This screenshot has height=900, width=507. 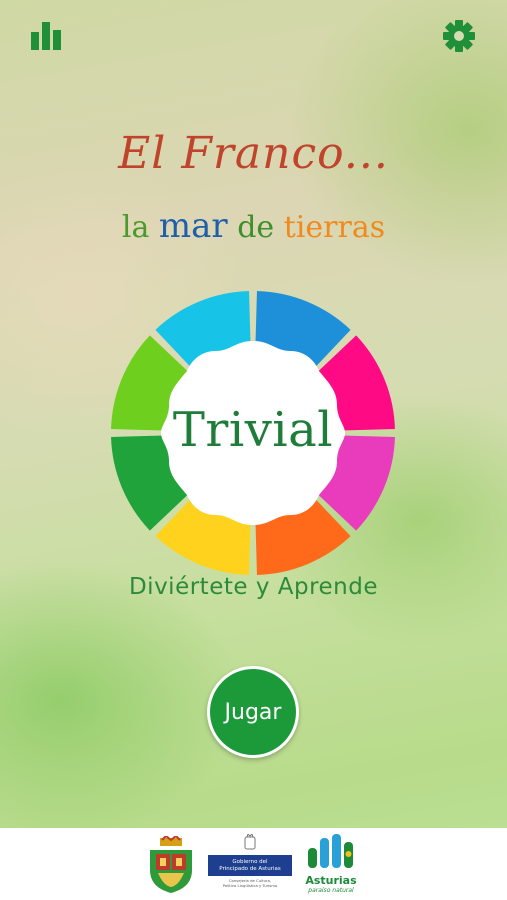 I want to click on tagline-word-tierras: tierras, so click(x=334, y=227).